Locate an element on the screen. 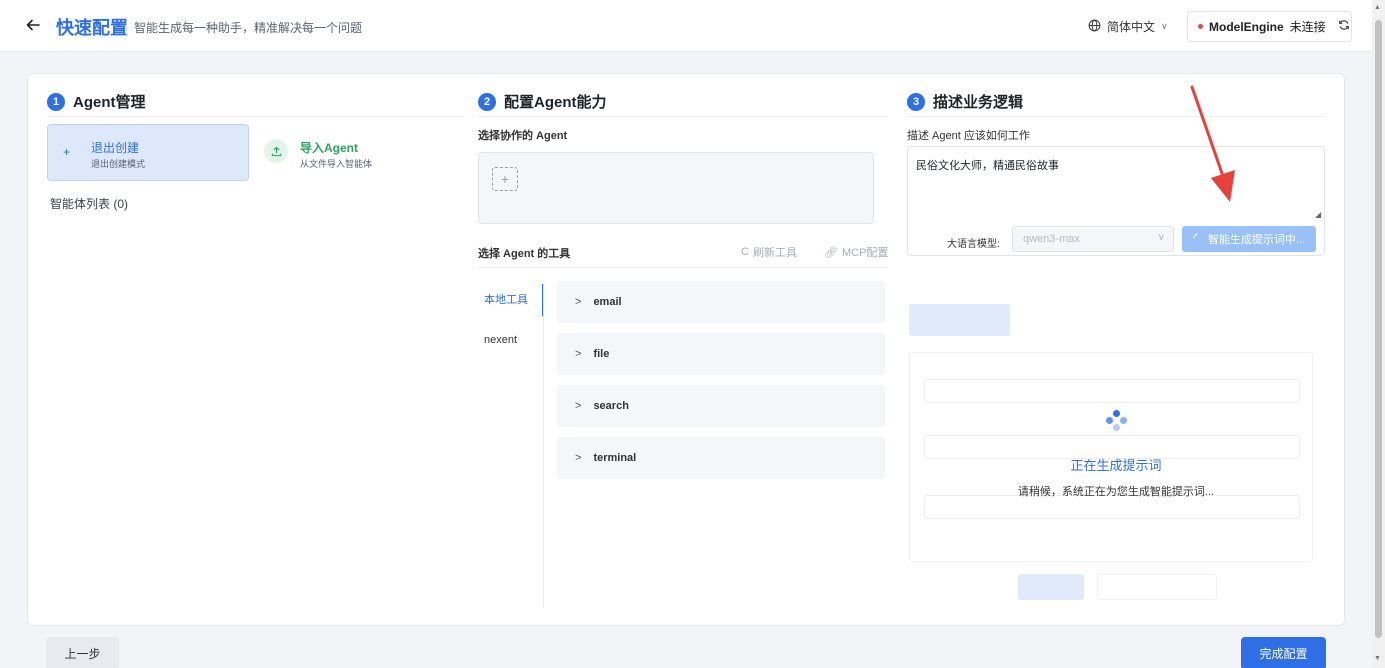 The width and height of the screenshot is (1385, 668). tool-name: terminal is located at coordinates (615, 458).